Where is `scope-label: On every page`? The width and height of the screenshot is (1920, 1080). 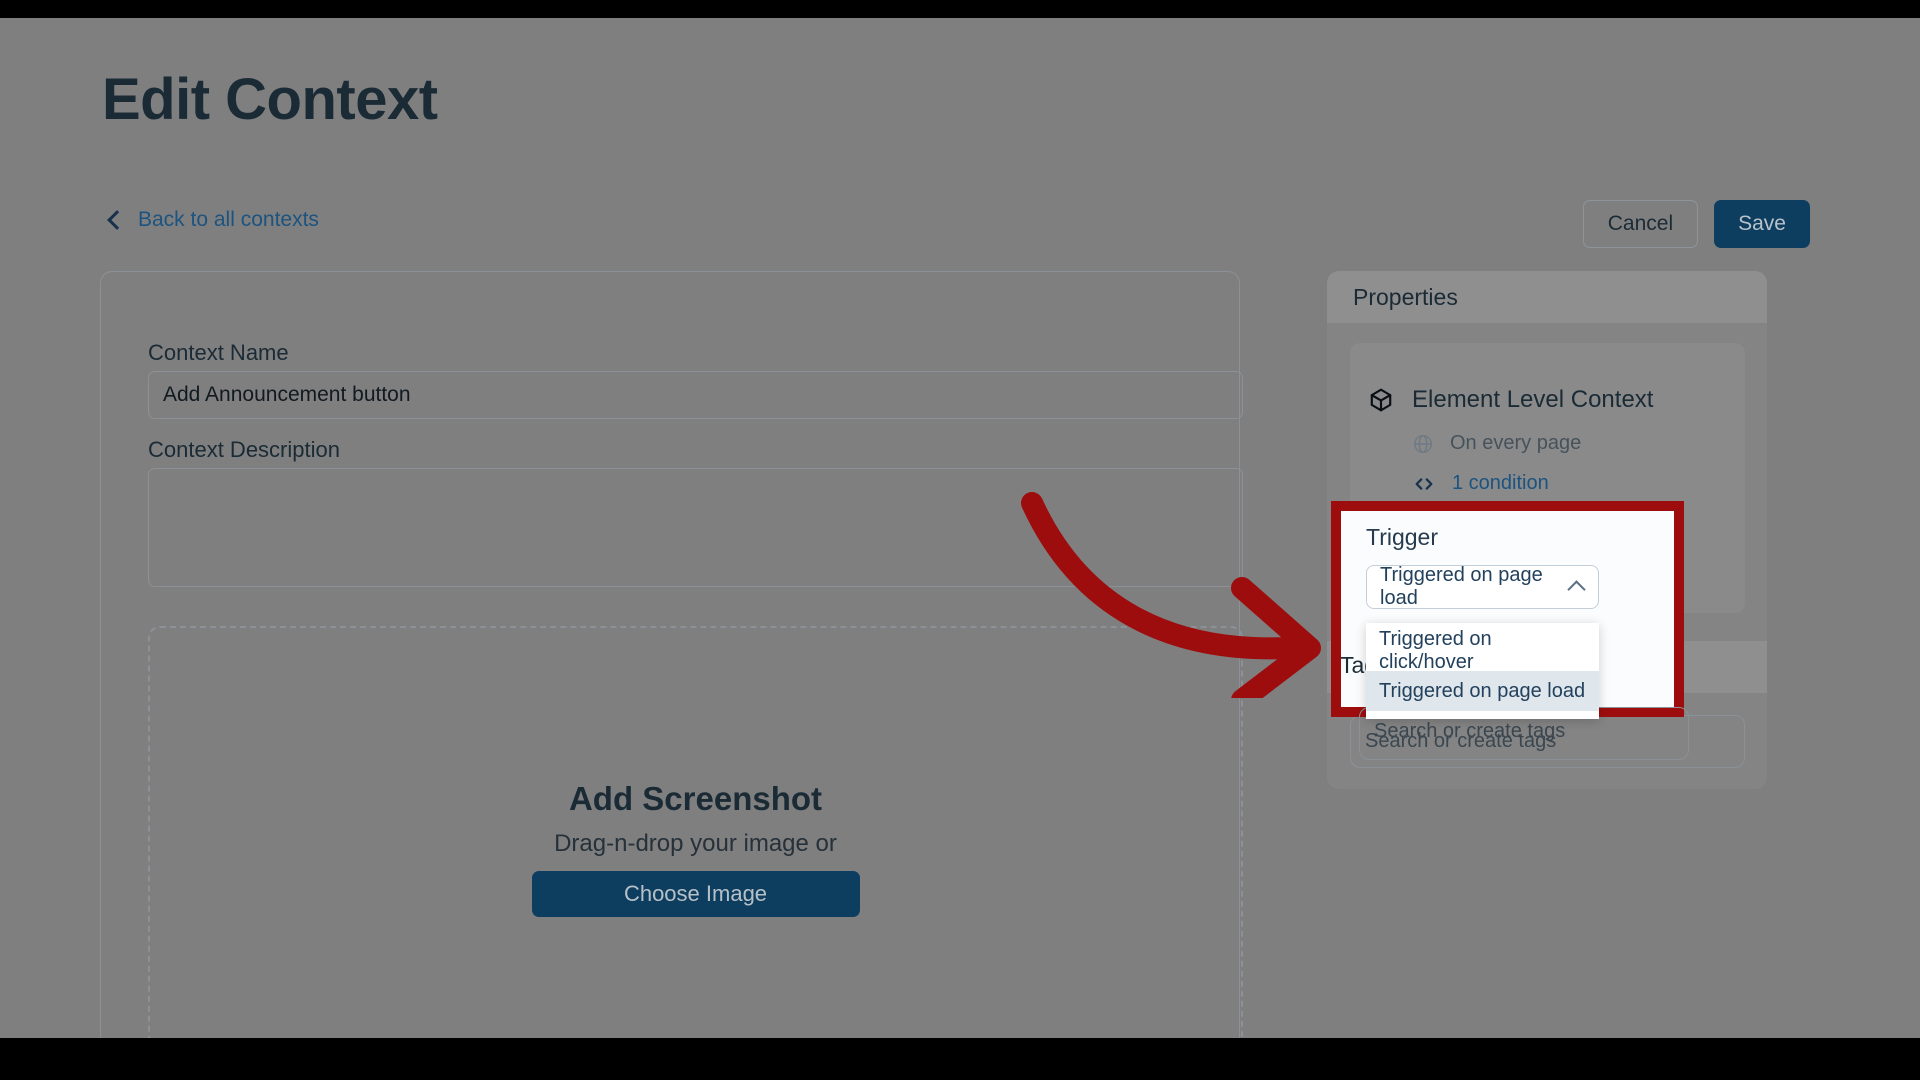 scope-label: On every page is located at coordinates (1516, 443).